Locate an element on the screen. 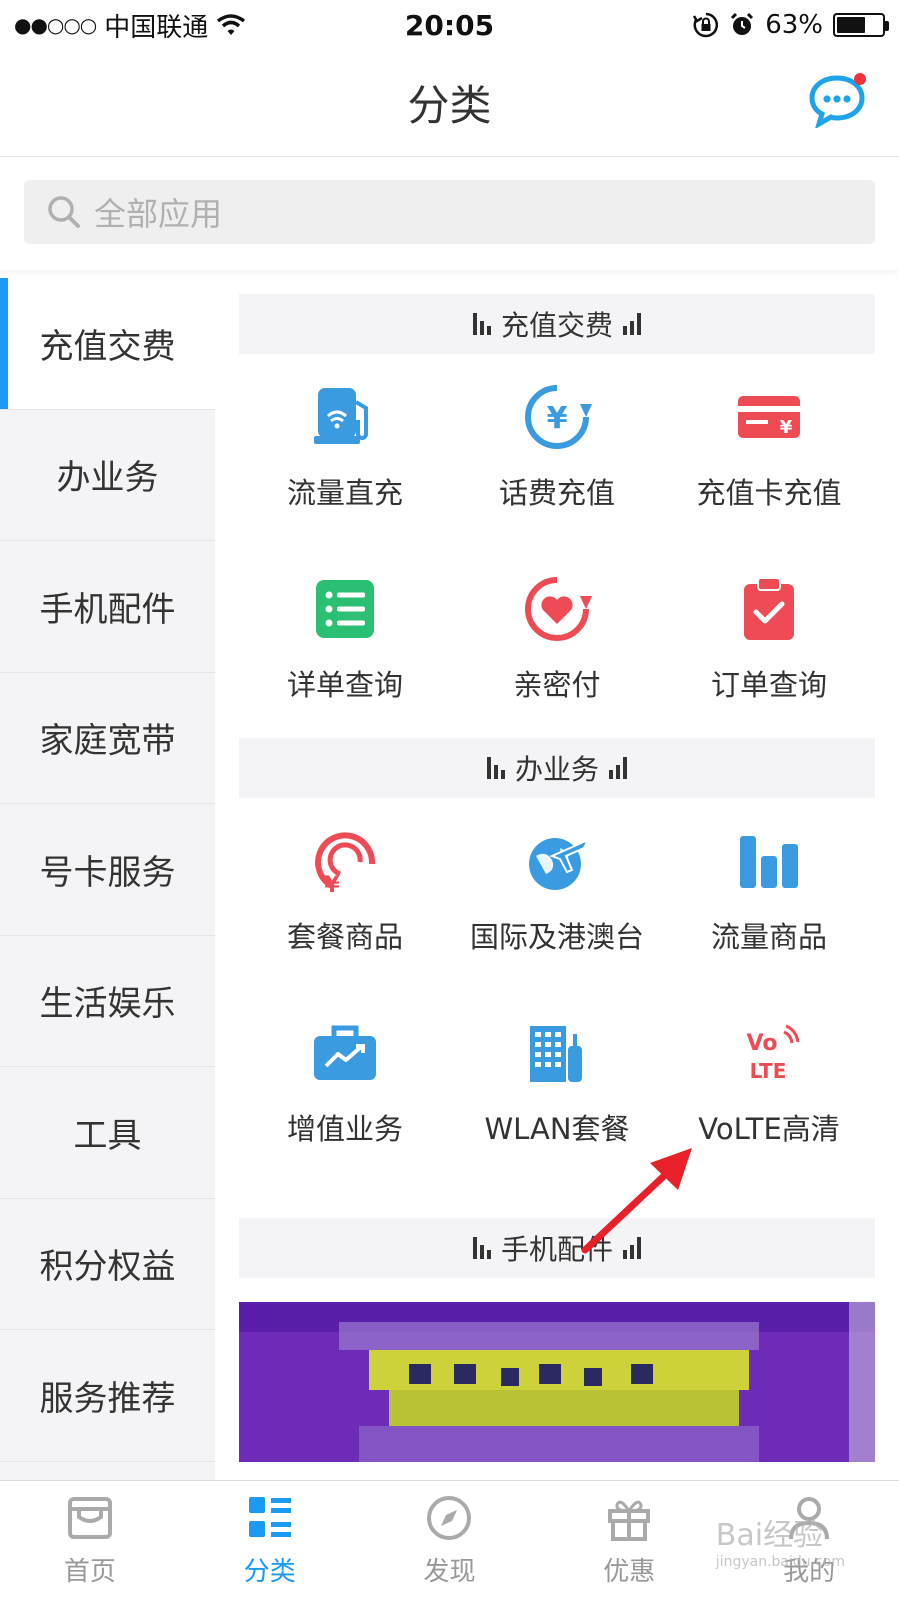 Image resolution: width=899 pixels, height=1600 pixels. grid-item-label: 流量商品 is located at coordinates (768, 937).